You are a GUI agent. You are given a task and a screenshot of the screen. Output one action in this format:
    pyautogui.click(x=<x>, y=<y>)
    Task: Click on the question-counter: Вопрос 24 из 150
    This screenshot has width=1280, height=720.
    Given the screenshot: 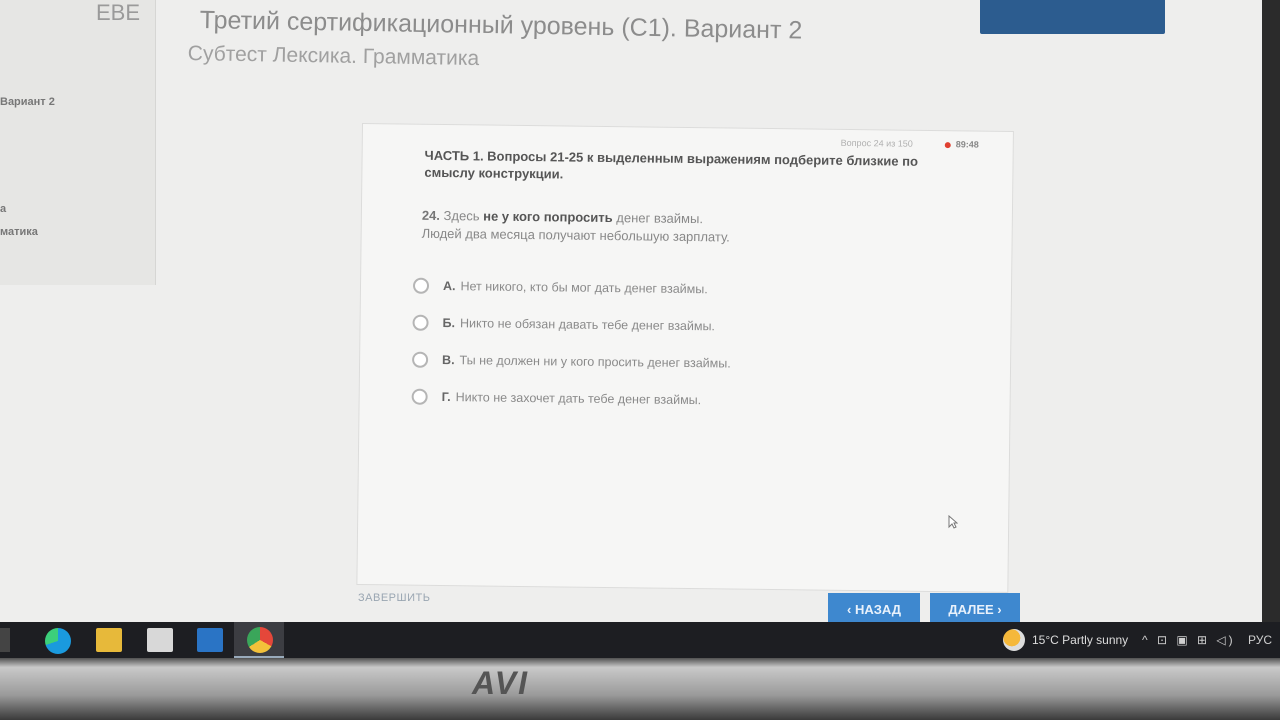 What is the action you would take?
    pyautogui.click(x=876, y=143)
    